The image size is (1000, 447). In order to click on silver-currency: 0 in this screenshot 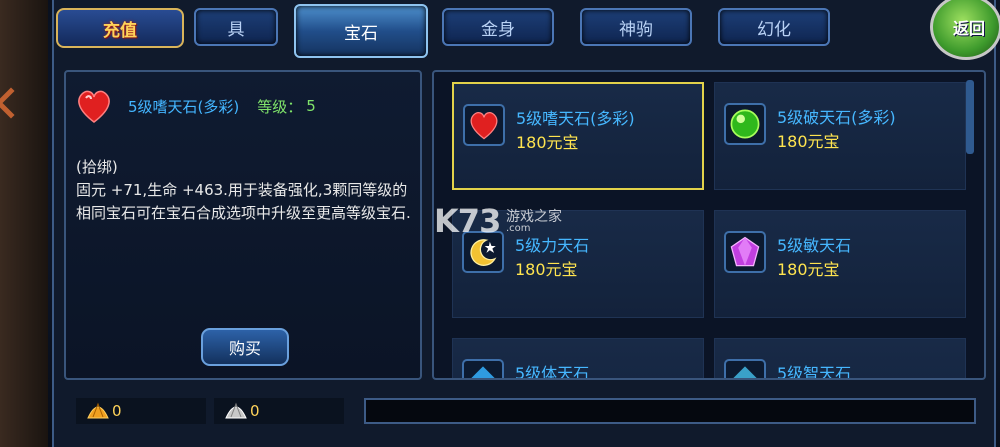, I will do `click(279, 411)`.